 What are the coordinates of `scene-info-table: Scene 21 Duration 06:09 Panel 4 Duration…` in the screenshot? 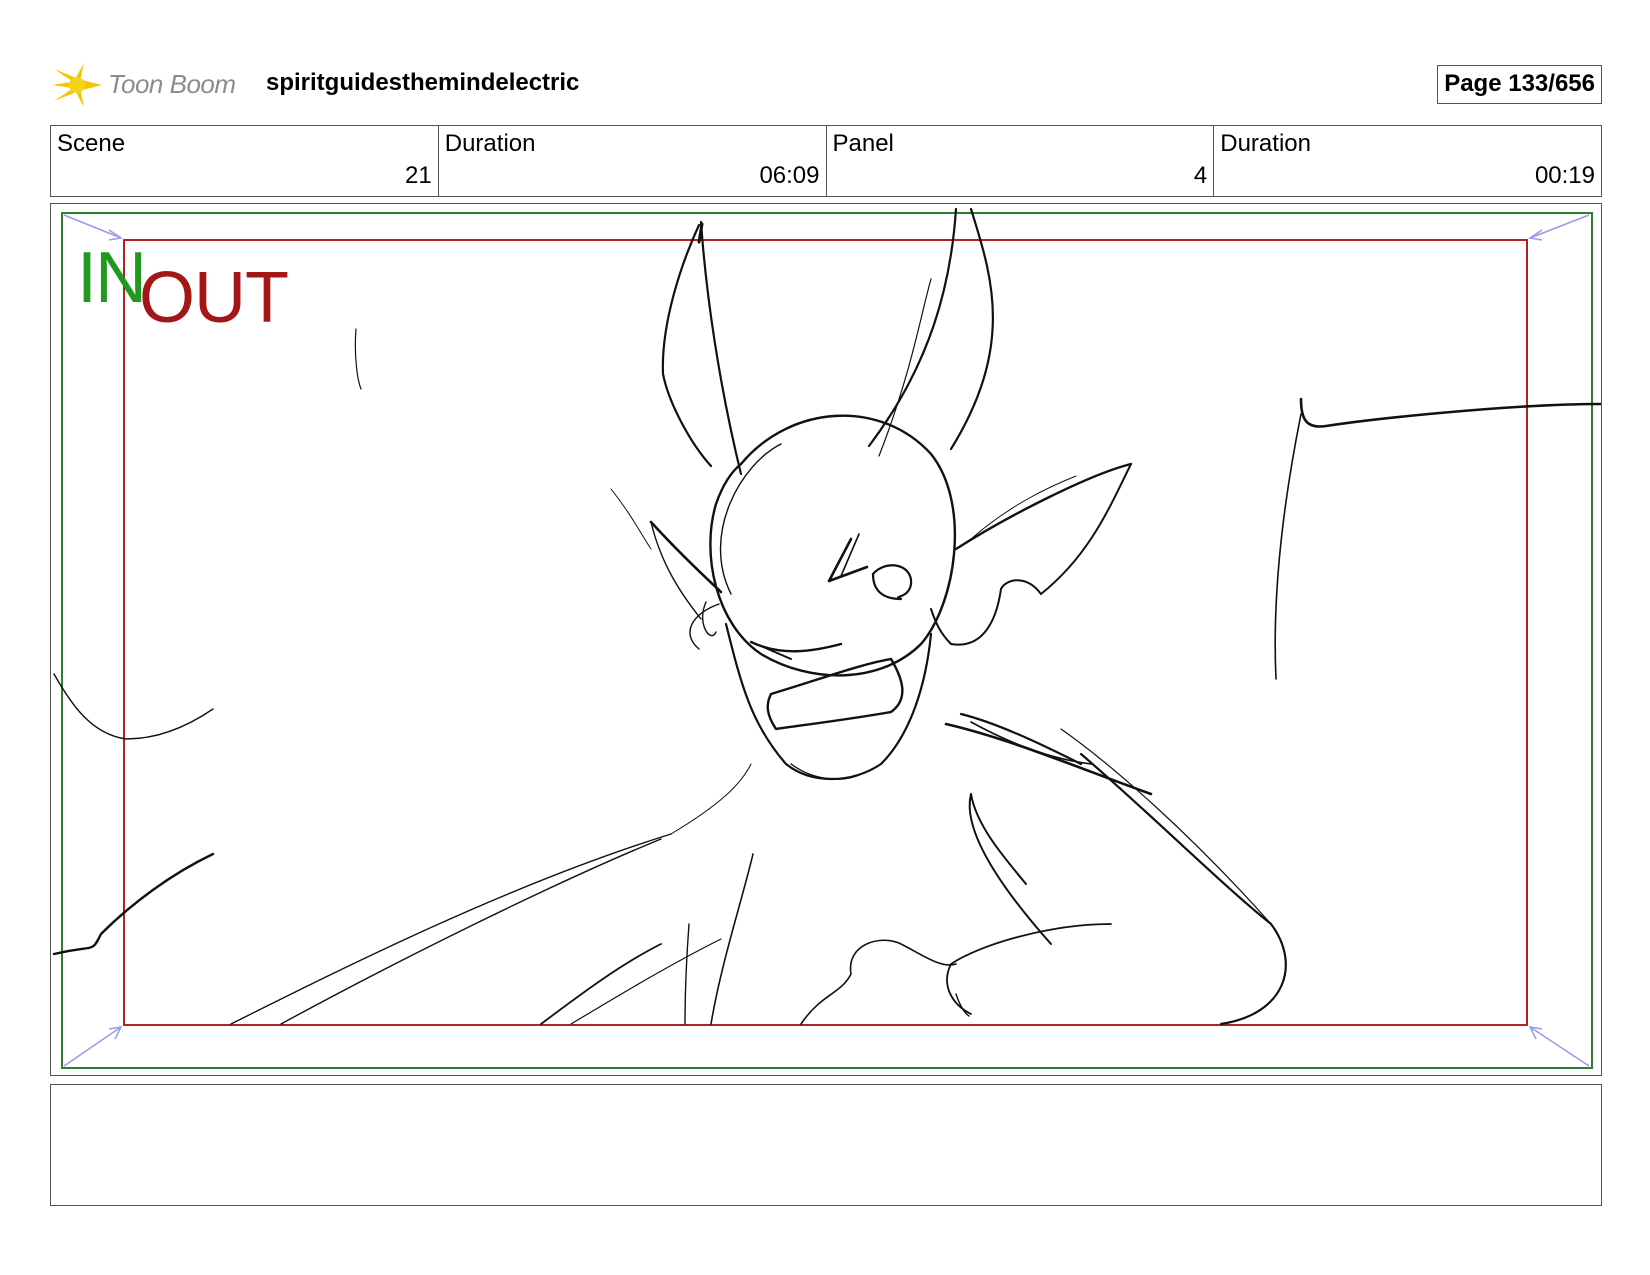 It's located at (826, 161).